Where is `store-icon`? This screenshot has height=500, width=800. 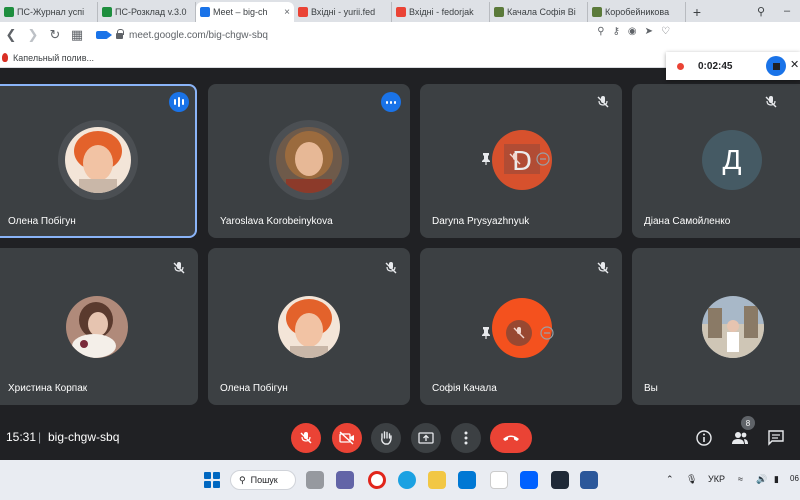 store-icon is located at coordinates (467, 480).